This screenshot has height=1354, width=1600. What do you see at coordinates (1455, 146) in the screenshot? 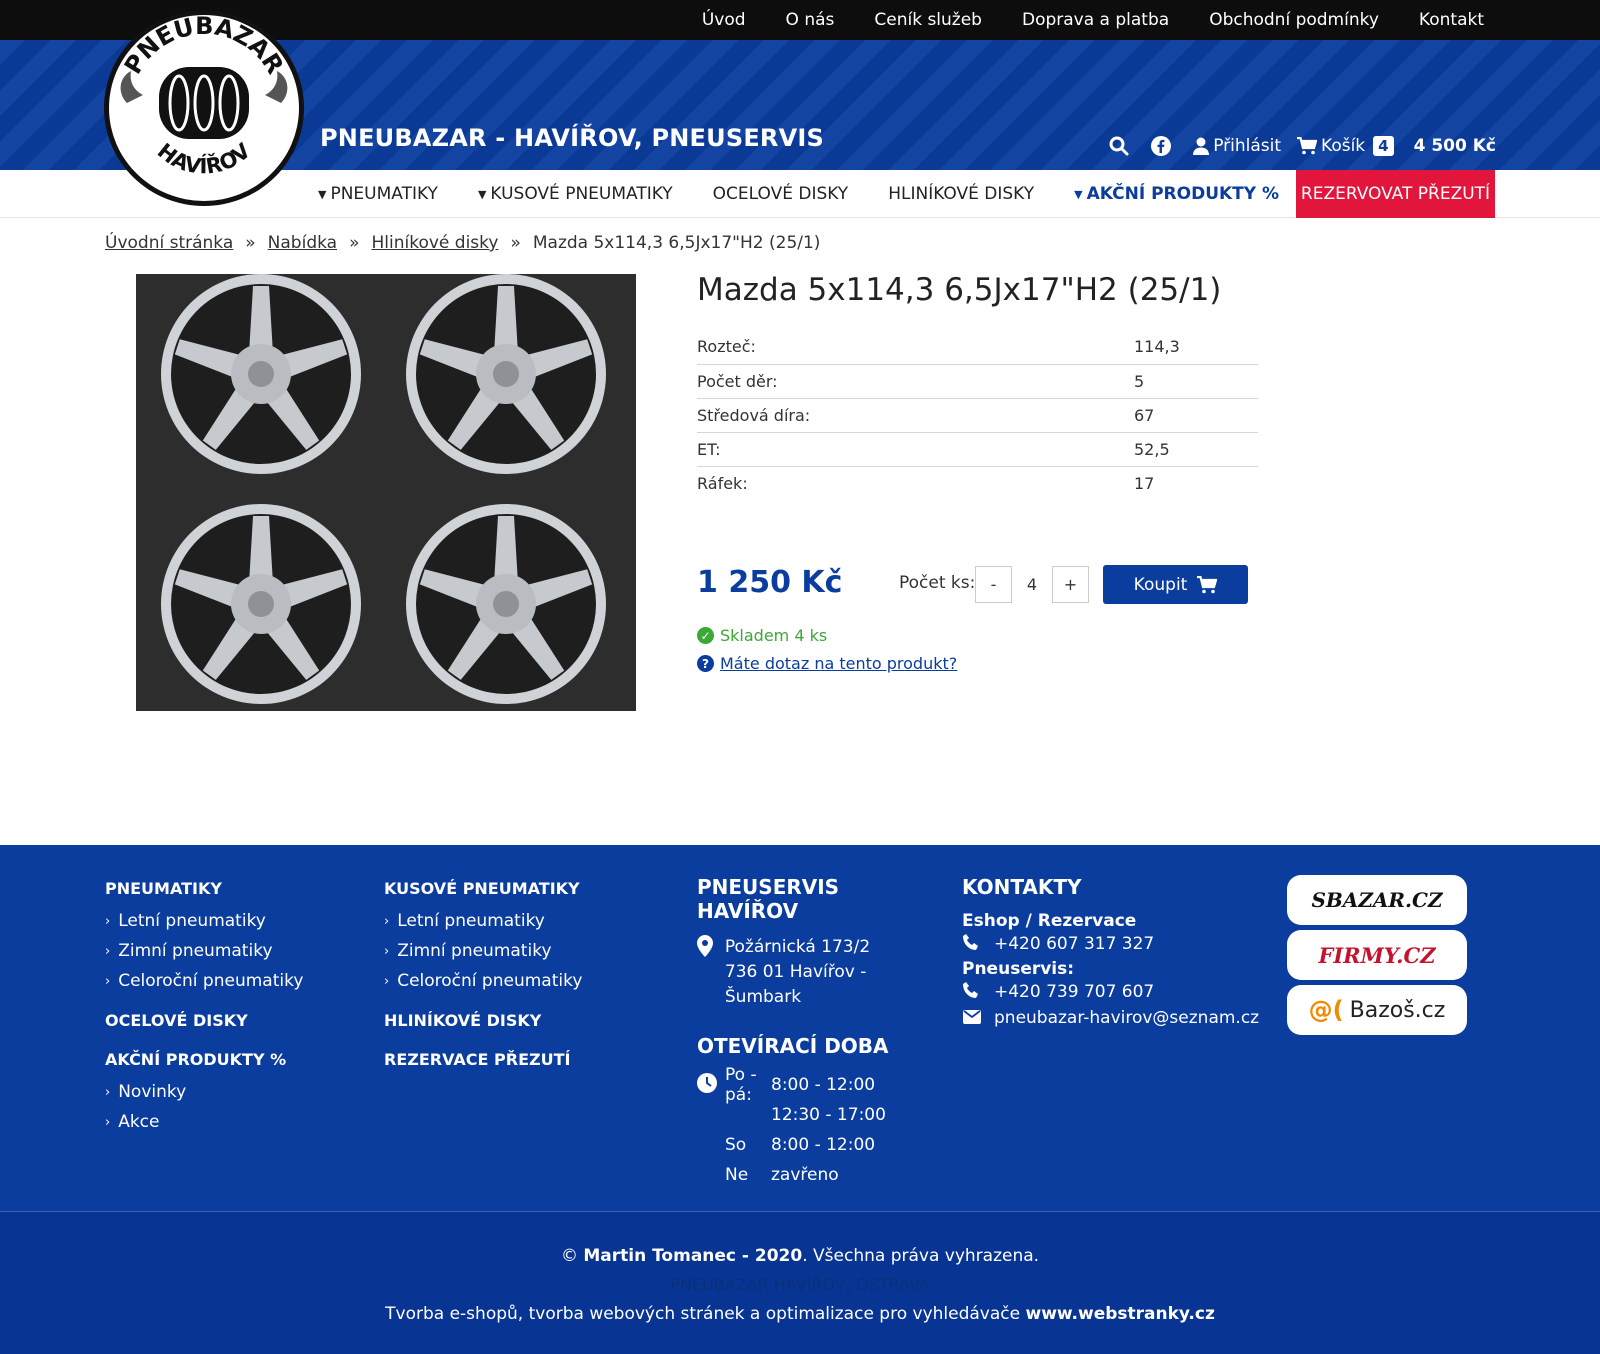
I see `cart-total: 4 500 Kč` at bounding box center [1455, 146].